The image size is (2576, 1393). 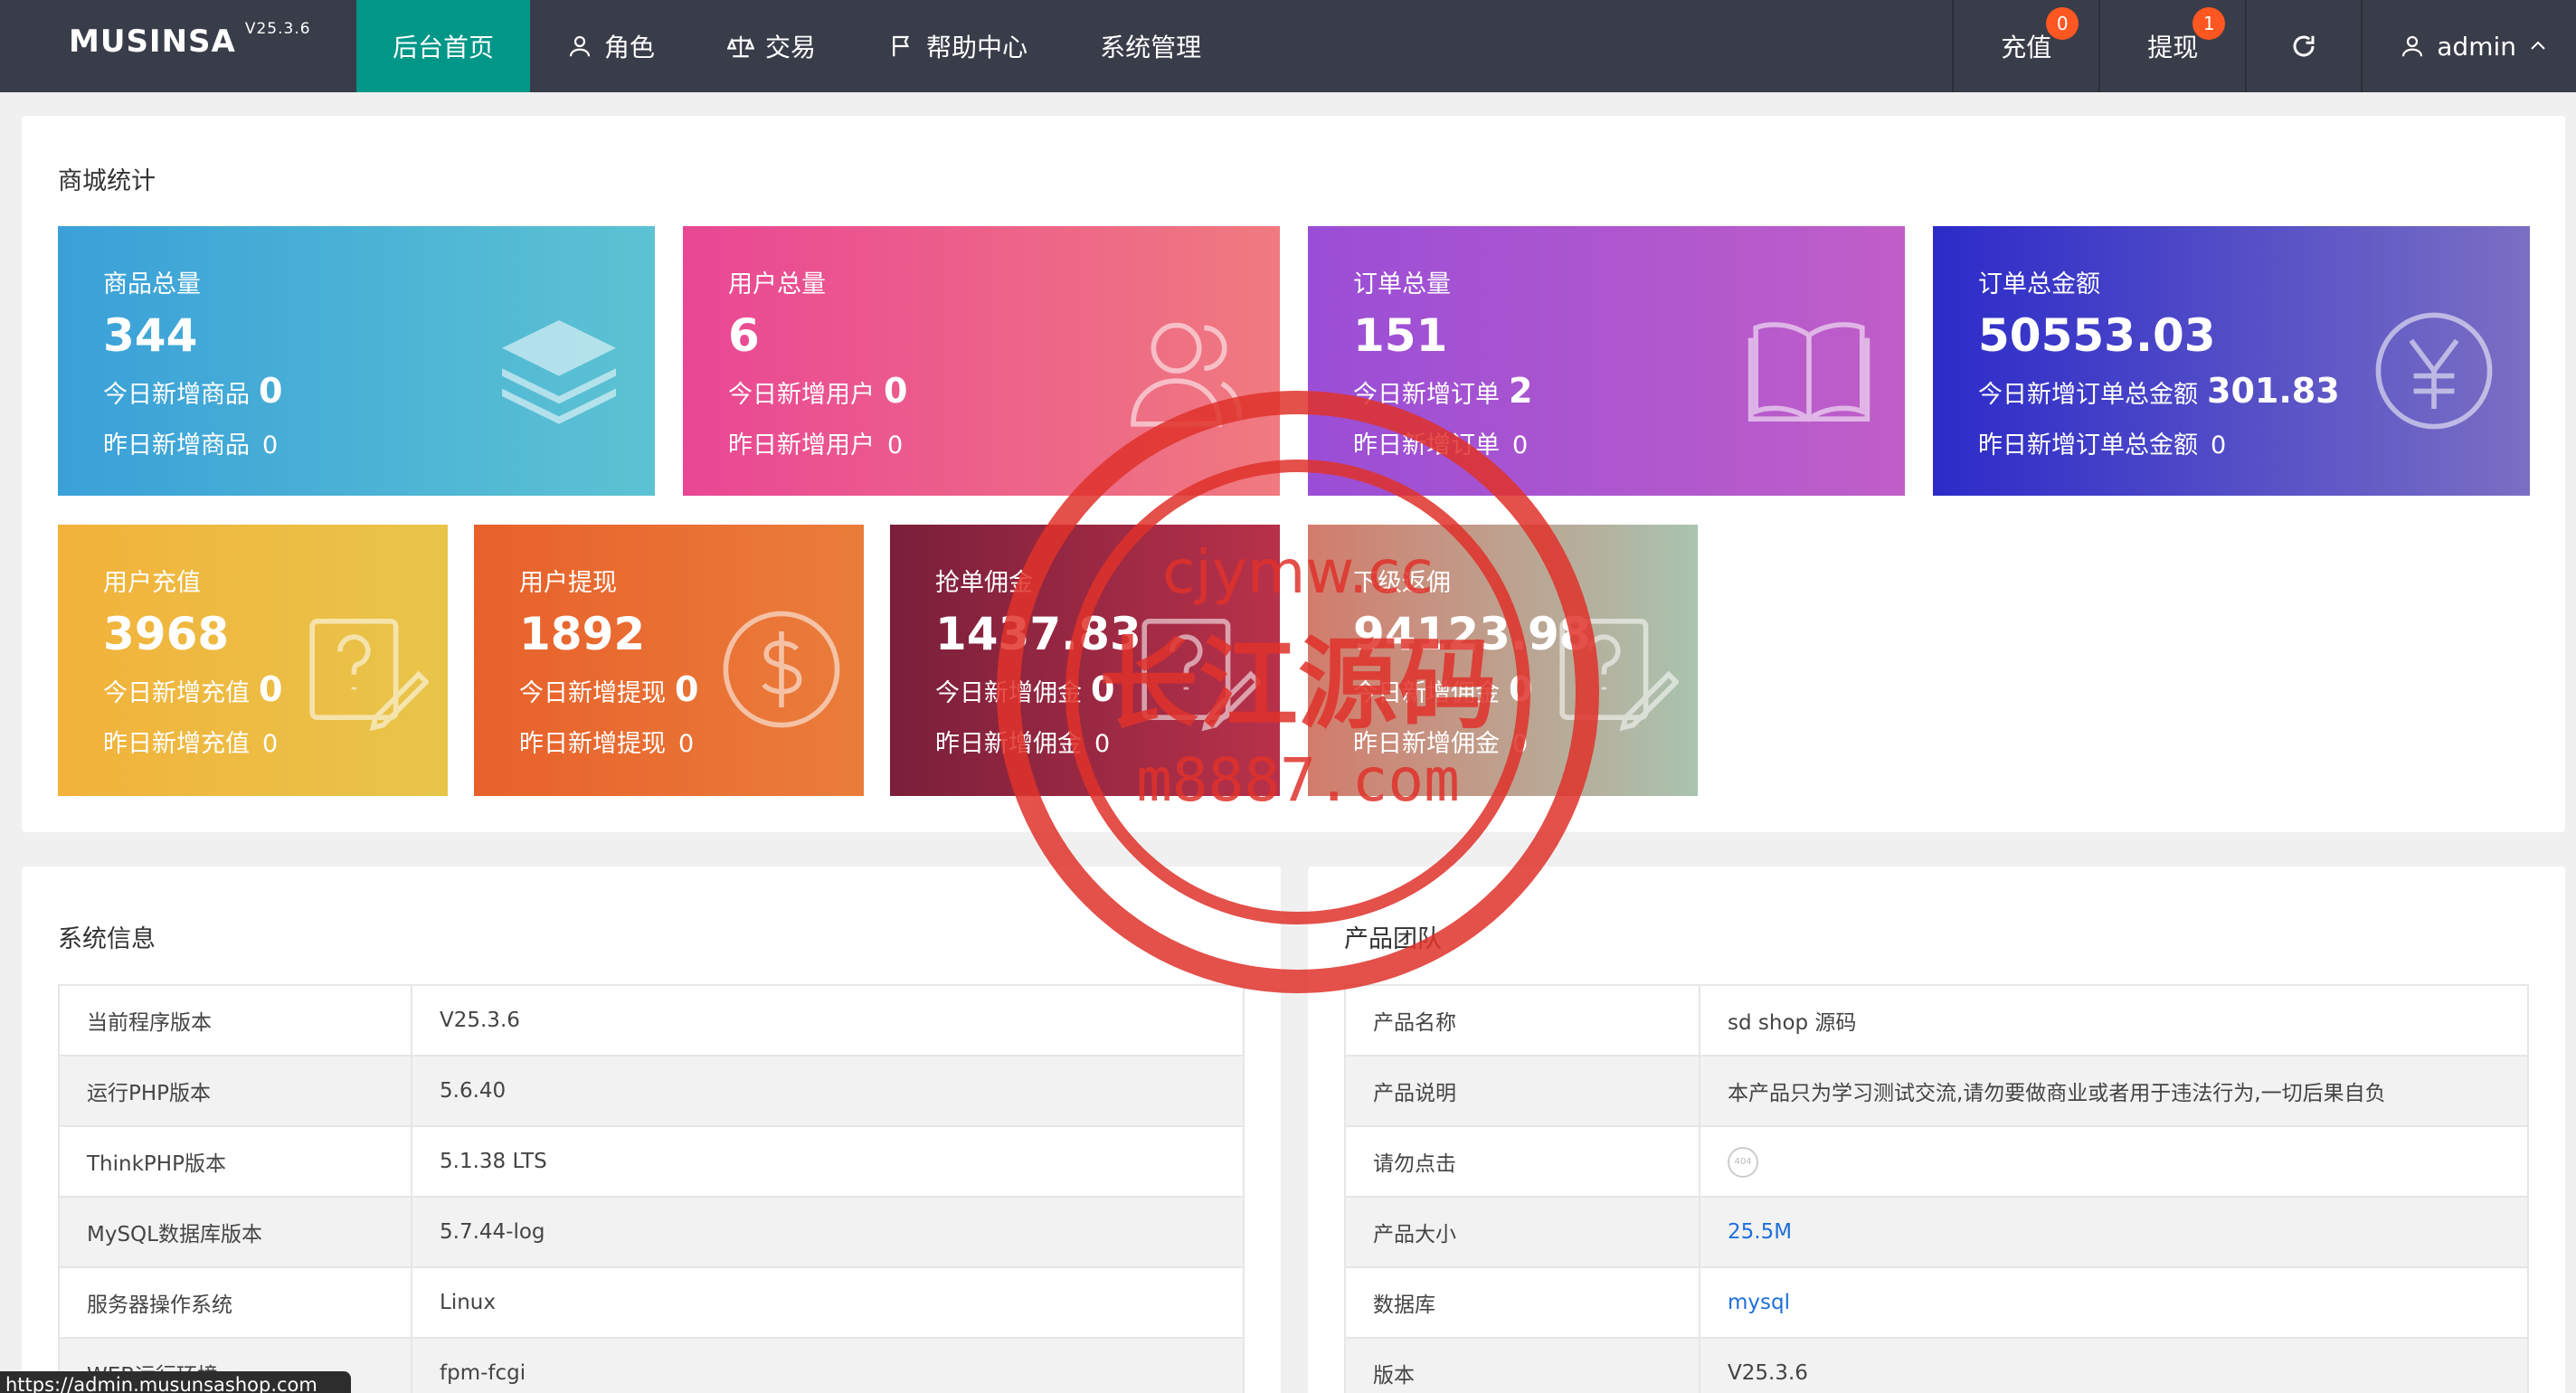 What do you see at coordinates (1150, 46) in the screenshot?
I see `nav-system: 系统管理` at bounding box center [1150, 46].